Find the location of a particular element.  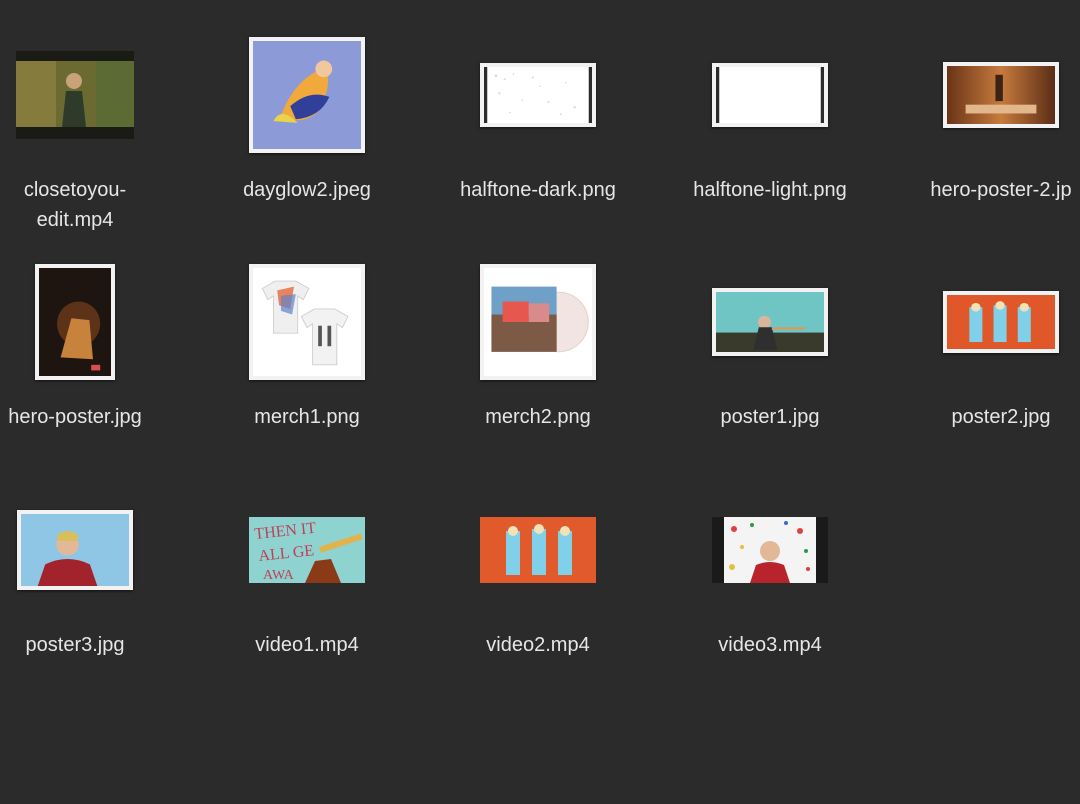

file-item: poster3.jpg is located at coordinates (97, 575).